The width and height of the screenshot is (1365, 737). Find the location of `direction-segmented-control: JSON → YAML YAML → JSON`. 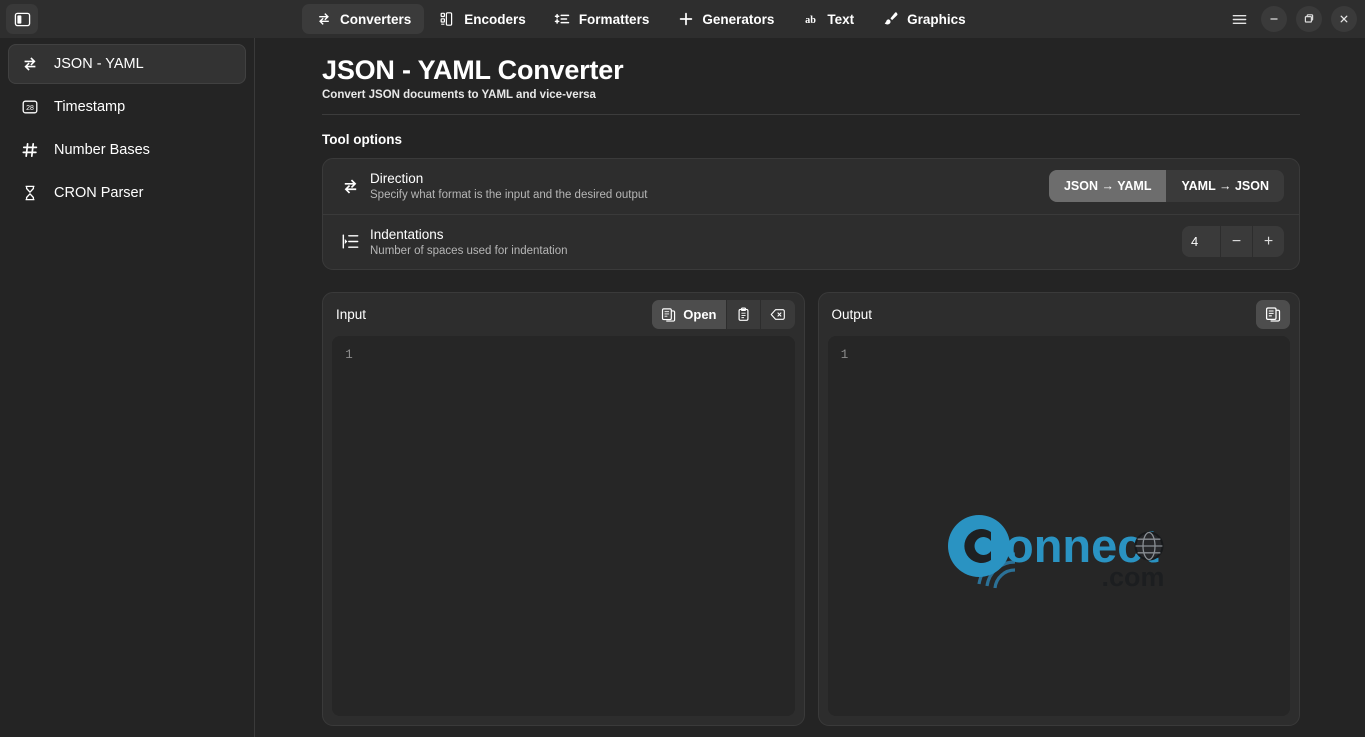

direction-segmented-control: JSON → YAML YAML → JSON is located at coordinates (1166, 186).